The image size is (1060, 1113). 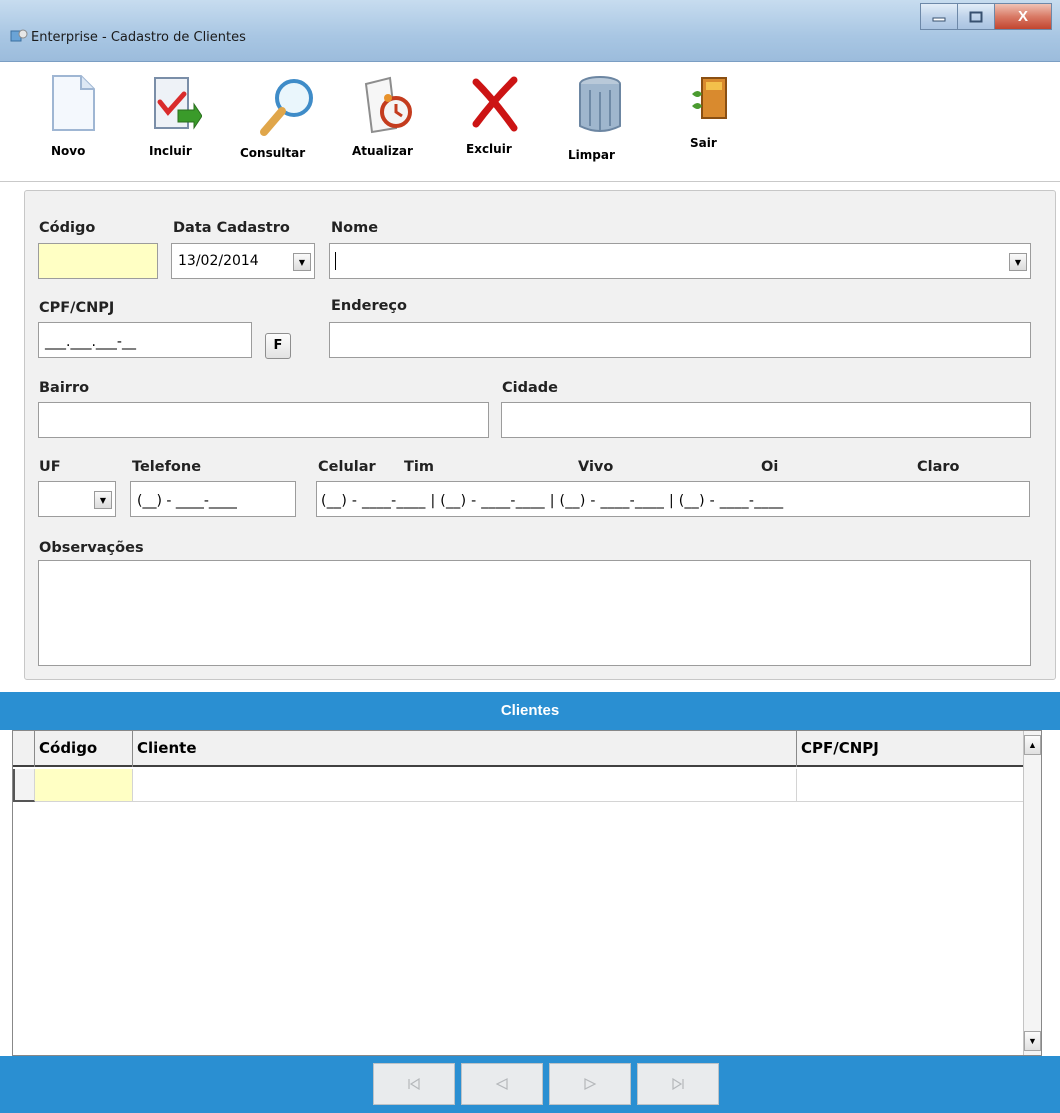 What do you see at coordinates (1032, 1041) in the screenshot?
I see `scroll-down-icon: ▼` at bounding box center [1032, 1041].